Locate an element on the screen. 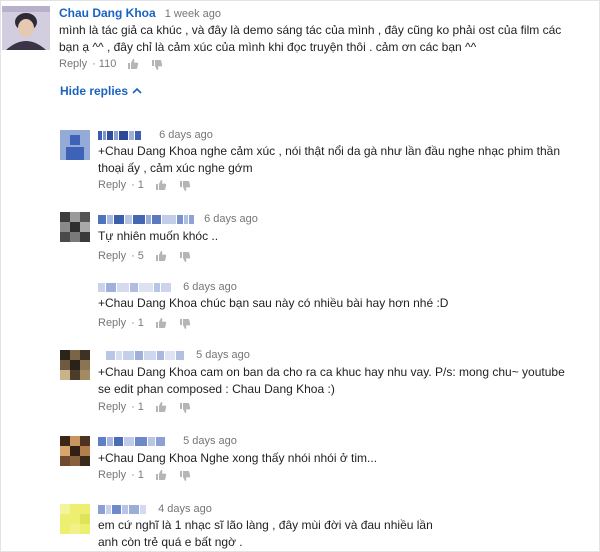  reply-comment: 6 days ago Tự nhiên muốn khóc .. Reply · 5 is located at coordinates (300, 239).